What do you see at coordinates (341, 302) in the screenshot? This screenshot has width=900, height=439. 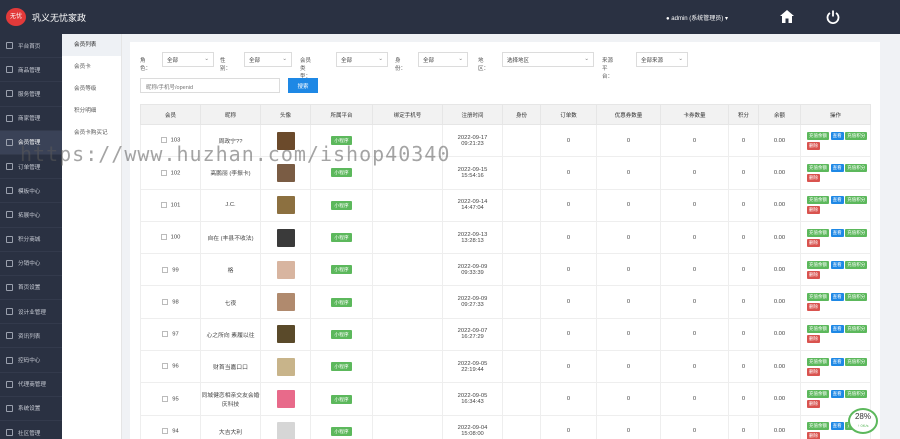 I see `platform-badge: 小程序` at bounding box center [341, 302].